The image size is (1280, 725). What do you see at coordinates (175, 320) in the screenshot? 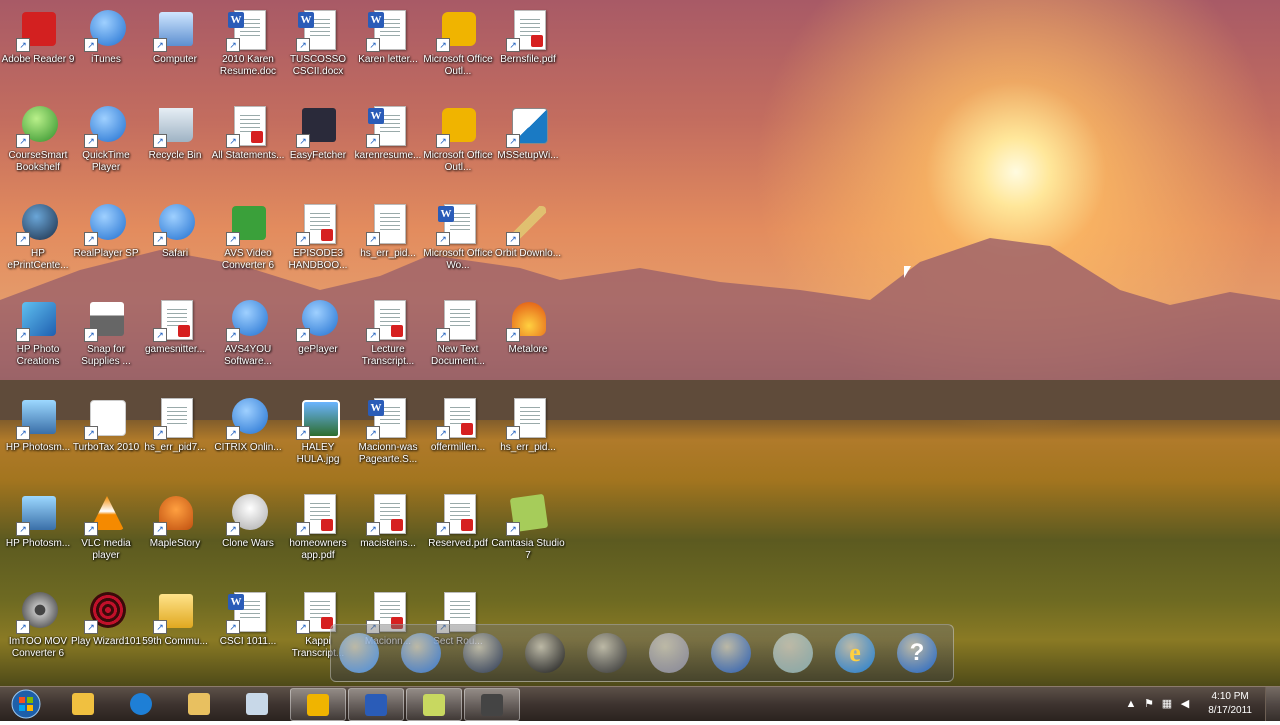
I see `pdf-document-icon: ↗` at bounding box center [175, 320].